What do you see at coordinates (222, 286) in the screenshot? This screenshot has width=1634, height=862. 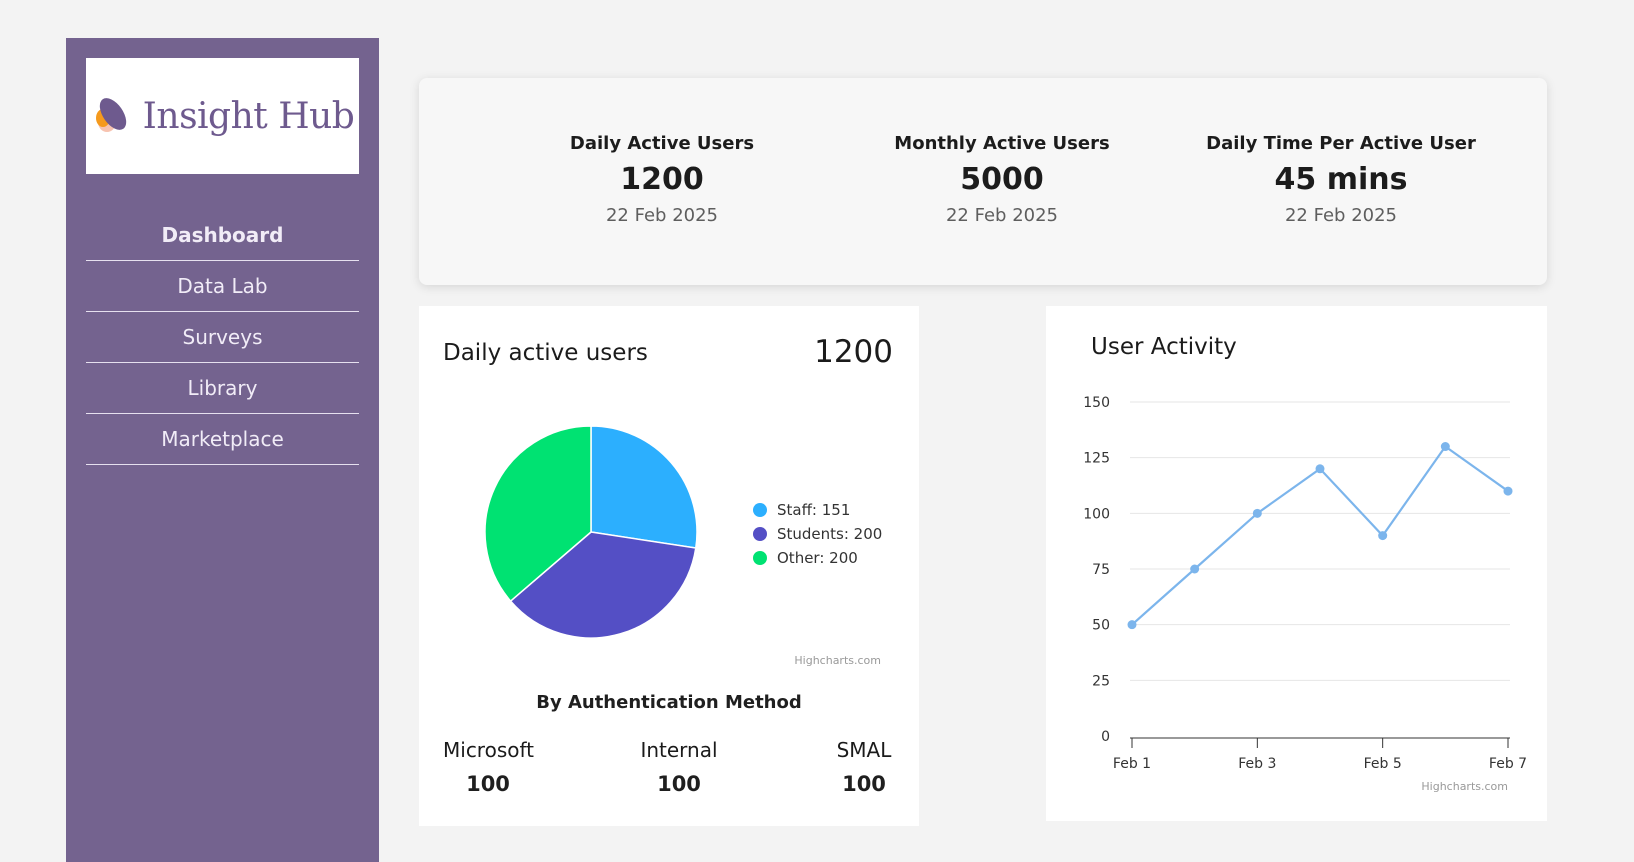 I see `sidebar-item-data-lab: Data Lab` at bounding box center [222, 286].